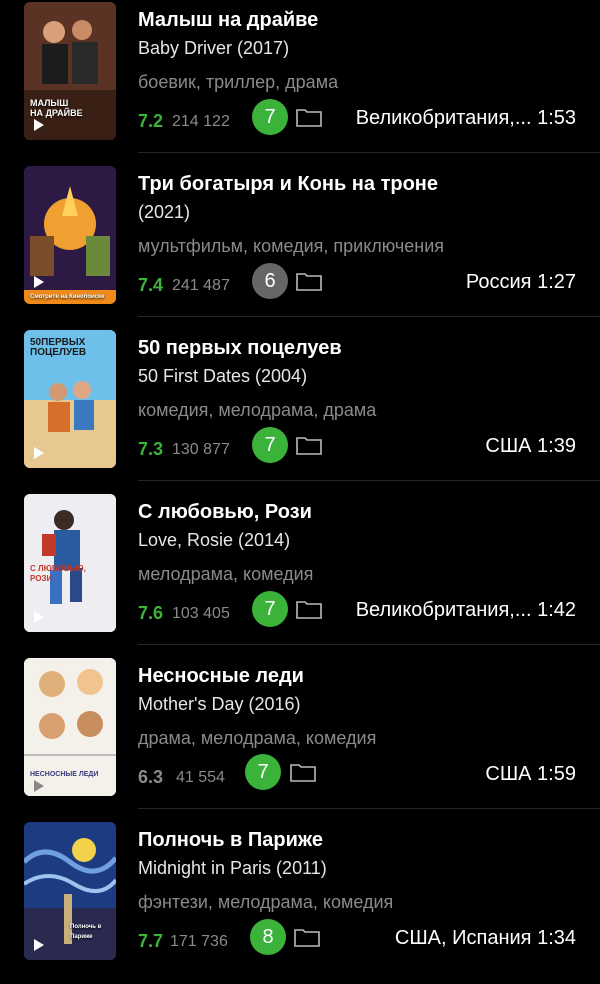 This screenshot has height=984, width=600. What do you see at coordinates (530, 446) in the screenshot?
I see `country-duration: США 1:39` at bounding box center [530, 446].